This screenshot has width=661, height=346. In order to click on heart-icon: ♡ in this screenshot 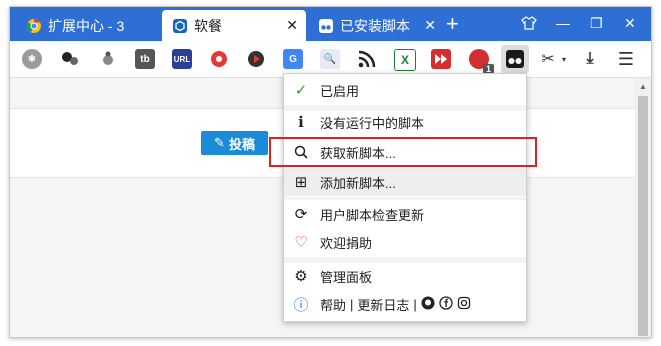, I will do `click(301, 242)`.